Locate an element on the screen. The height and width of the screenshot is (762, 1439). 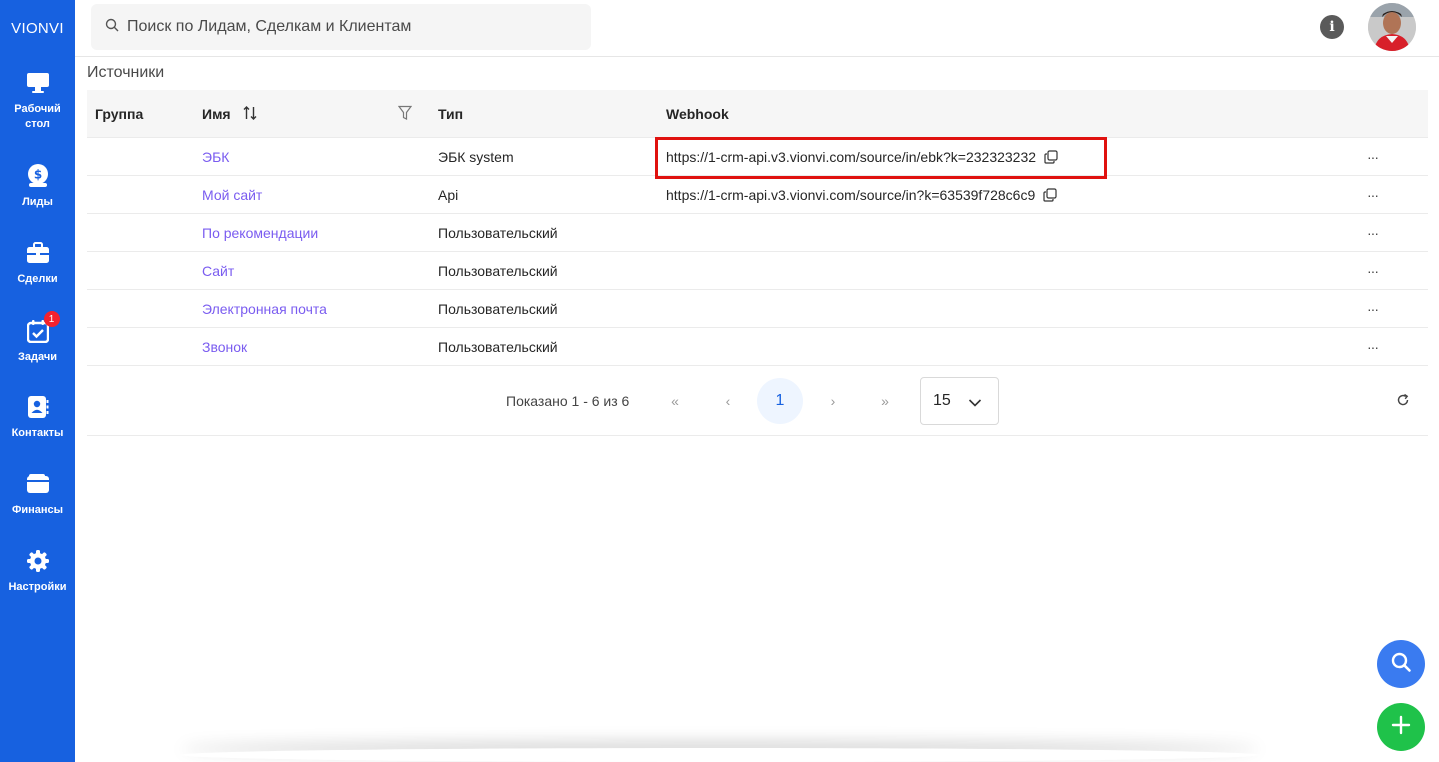
sidebar-item-tasks: 1 Задачи is located at coordinates (37, 338).